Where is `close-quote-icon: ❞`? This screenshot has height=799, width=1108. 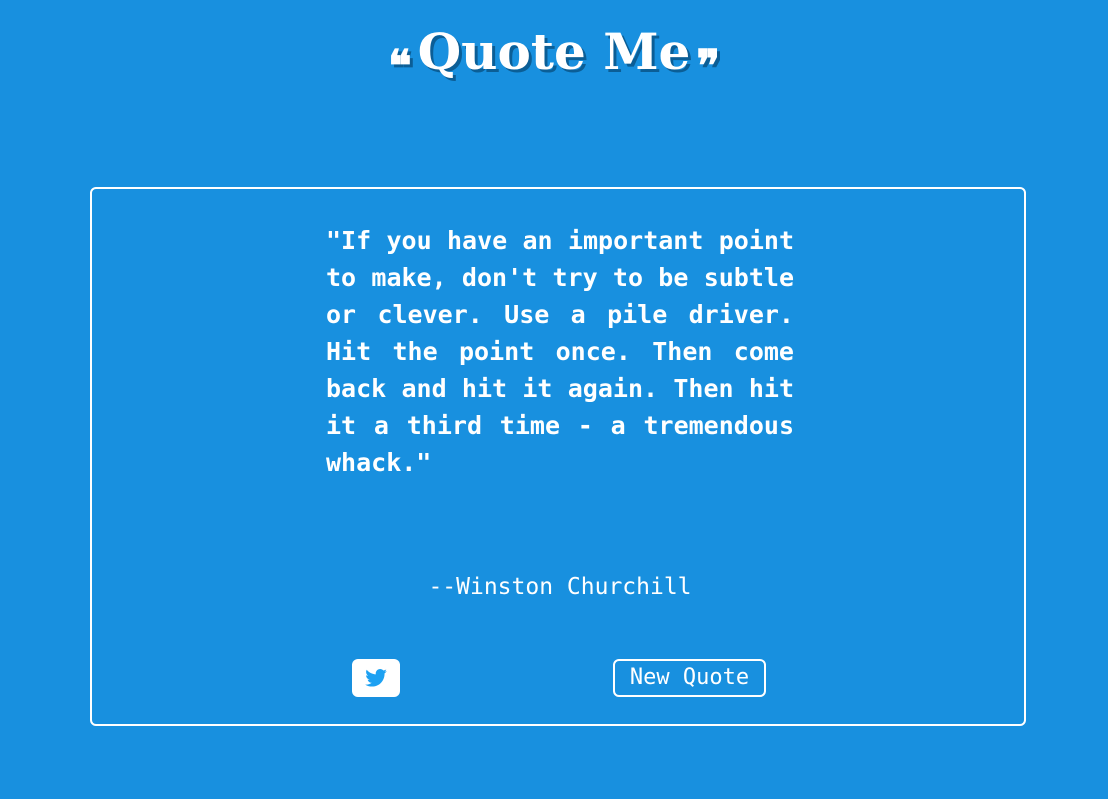 close-quote-icon: ❞ is located at coordinates (708, 66).